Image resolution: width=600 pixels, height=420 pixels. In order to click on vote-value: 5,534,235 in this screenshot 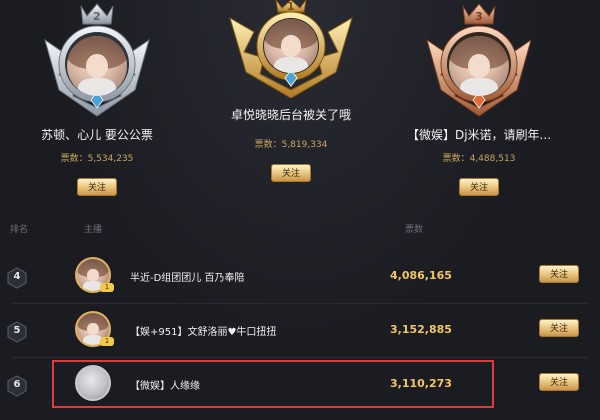, I will do `click(110, 159)`.